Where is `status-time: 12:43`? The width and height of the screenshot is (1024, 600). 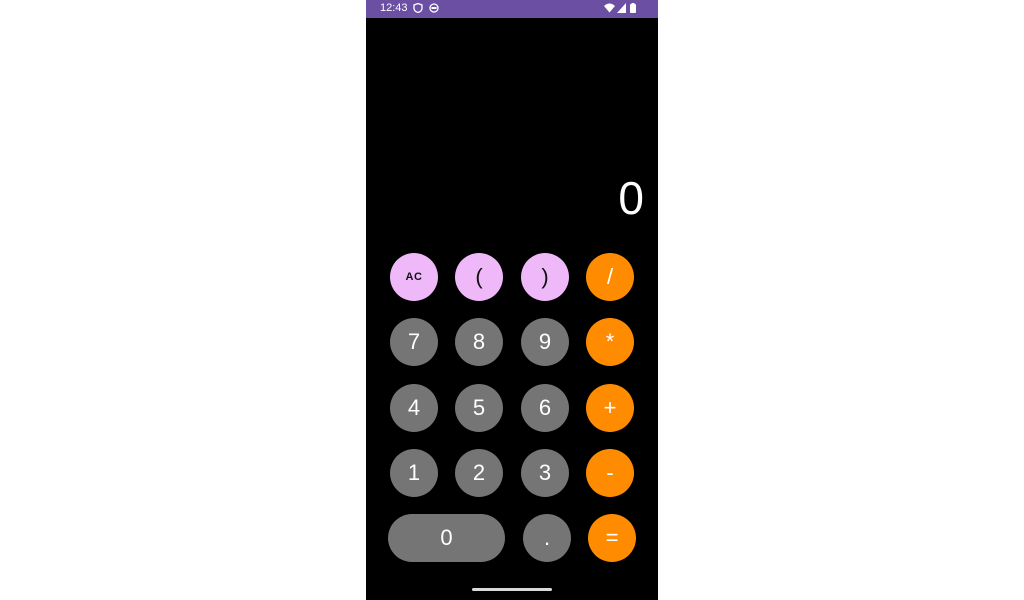
status-time: 12:43 is located at coordinates (394, 8).